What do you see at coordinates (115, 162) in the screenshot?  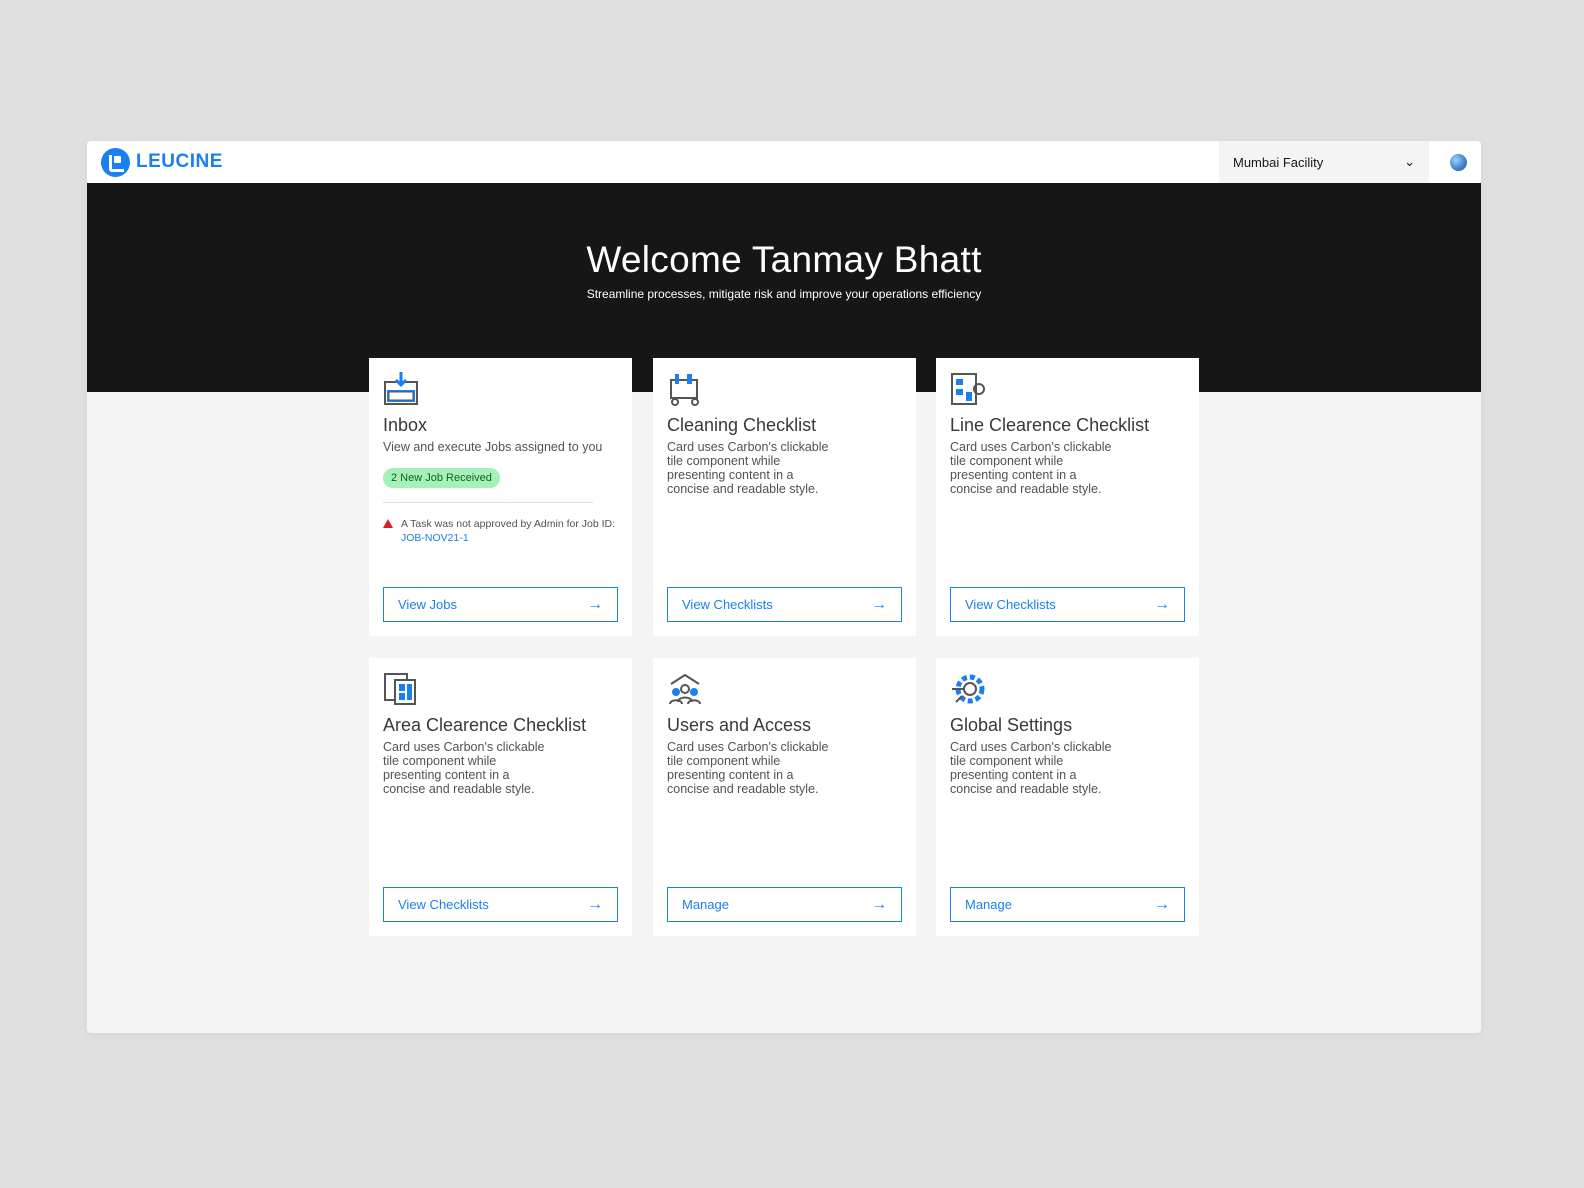 I see `leucine-logo-icon` at bounding box center [115, 162].